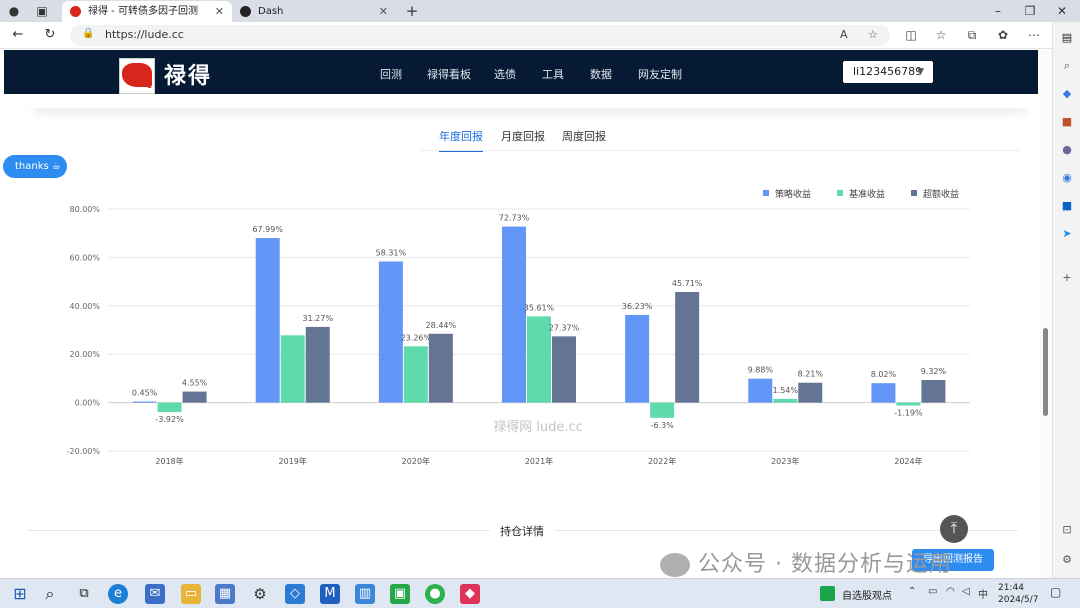 The height and width of the screenshot is (609, 1080). What do you see at coordinates (400, 594) in the screenshot?
I see `green-app-icon: ▣` at bounding box center [400, 594].